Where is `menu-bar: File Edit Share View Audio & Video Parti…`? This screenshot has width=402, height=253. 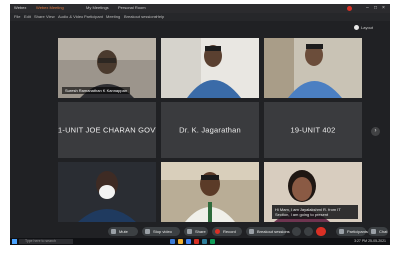 menu-bar: File Edit Share View Audio & Video Parti… is located at coordinates (200, 17).